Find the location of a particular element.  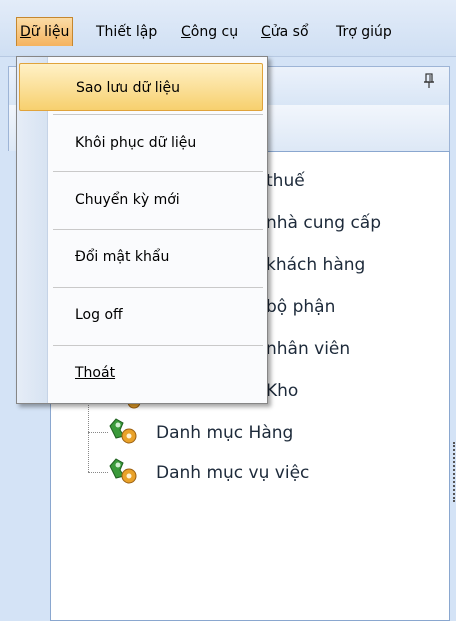

menu-item-label: Sao lưu dữ liệu is located at coordinates (128, 88).